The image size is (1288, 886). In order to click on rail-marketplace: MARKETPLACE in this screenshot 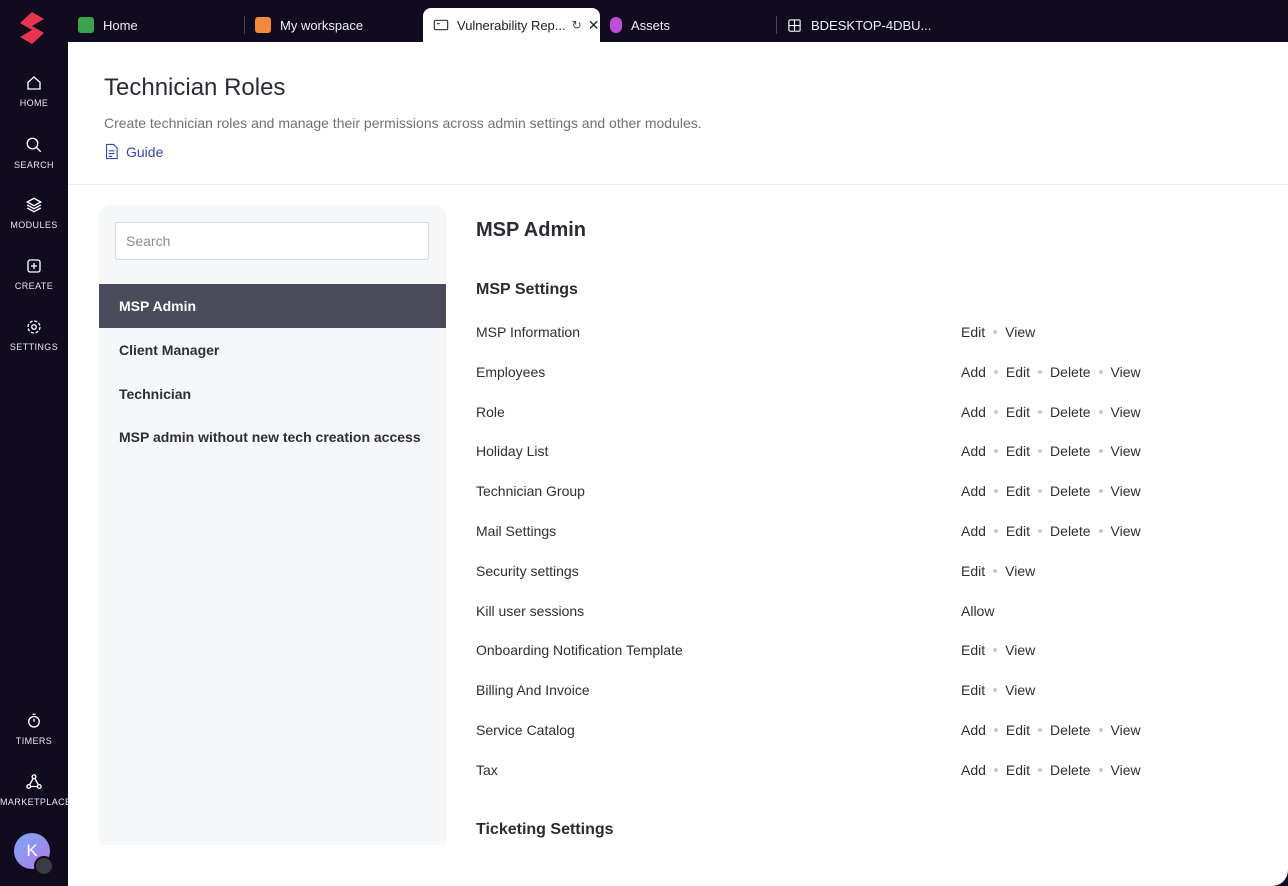, I will do `click(36, 790)`.